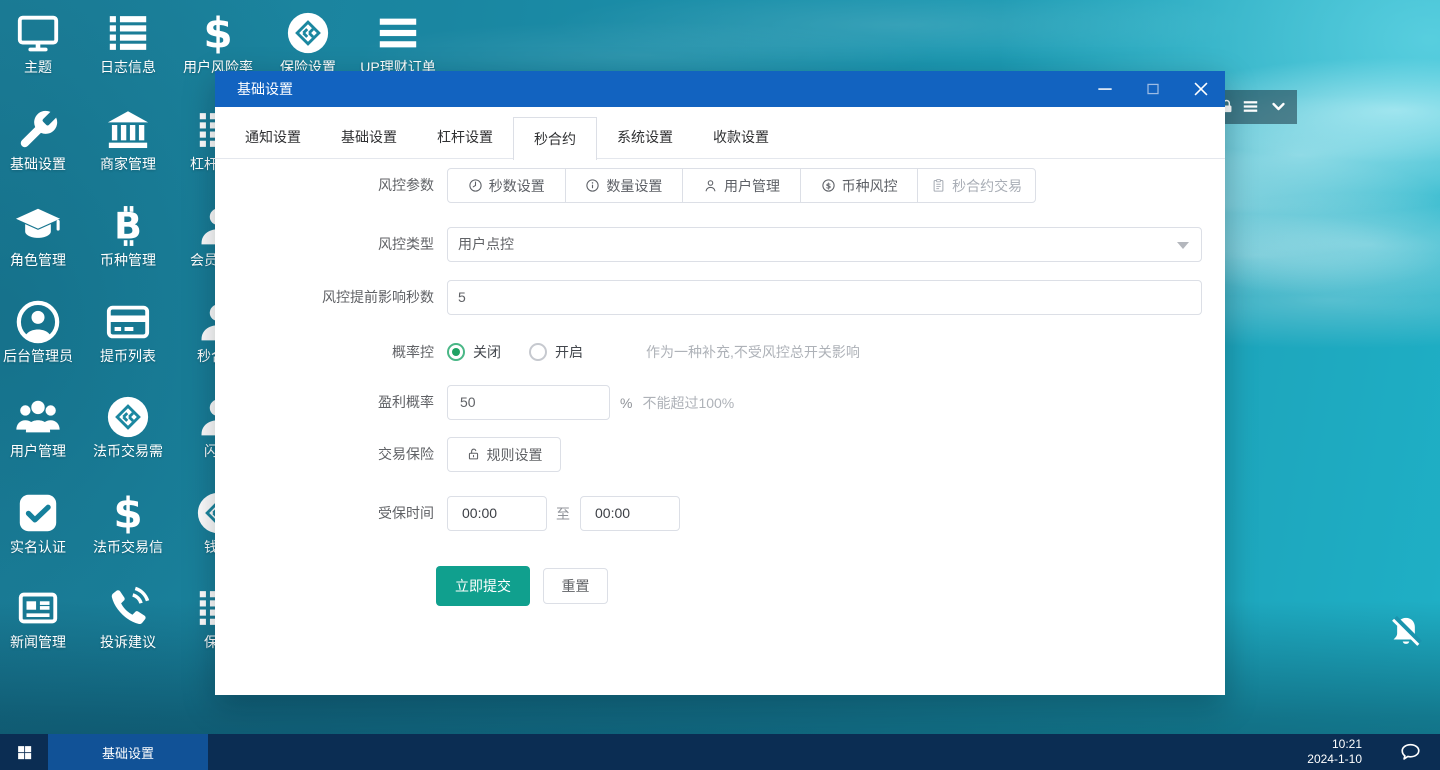  What do you see at coordinates (1278, 106) in the screenshot?
I see `chevron-down-icon` at bounding box center [1278, 106].